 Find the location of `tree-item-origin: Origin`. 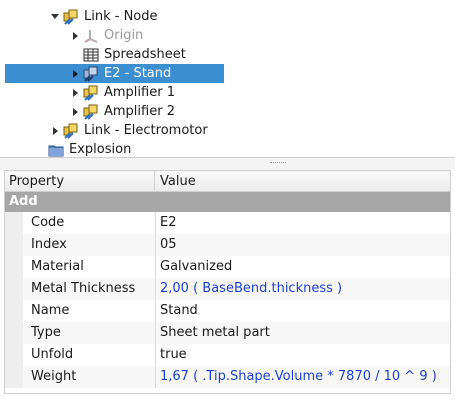

tree-item-origin: Origin is located at coordinates (105, 35).